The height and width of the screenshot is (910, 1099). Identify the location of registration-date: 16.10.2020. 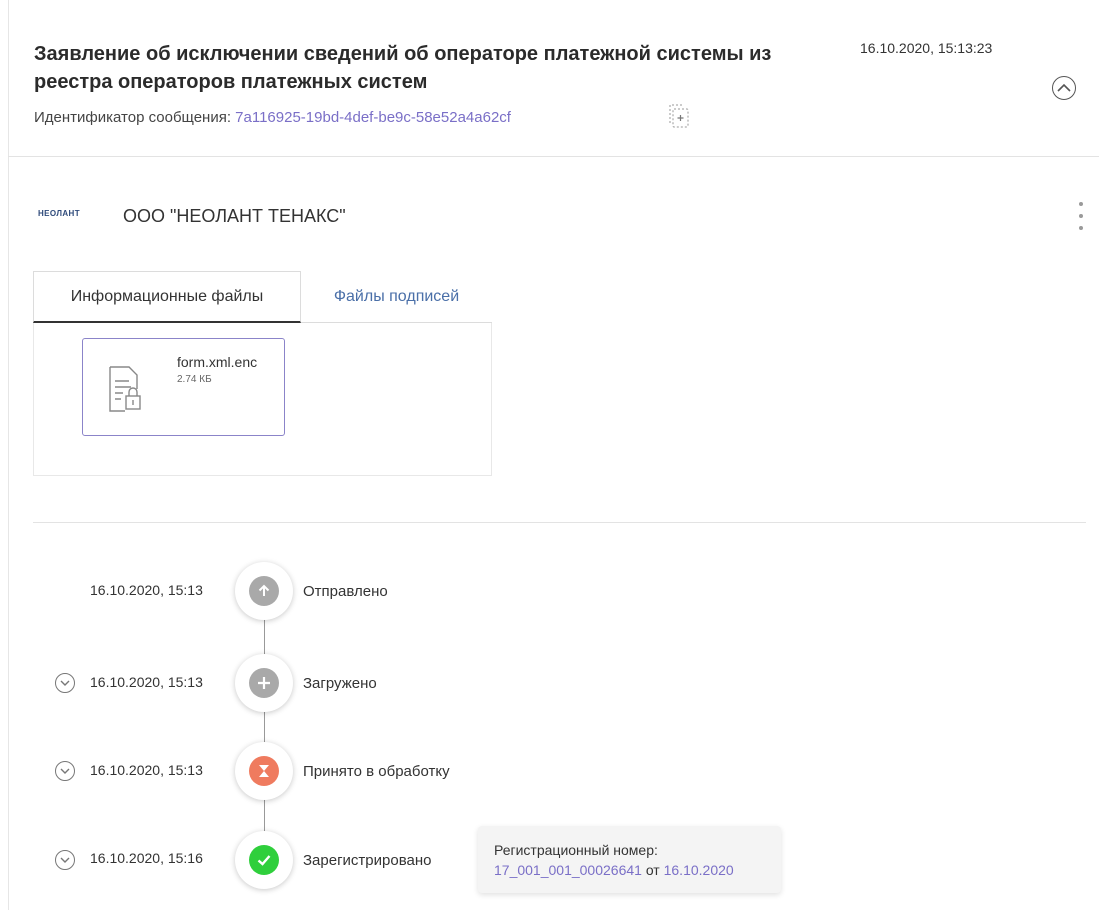
(699, 870).